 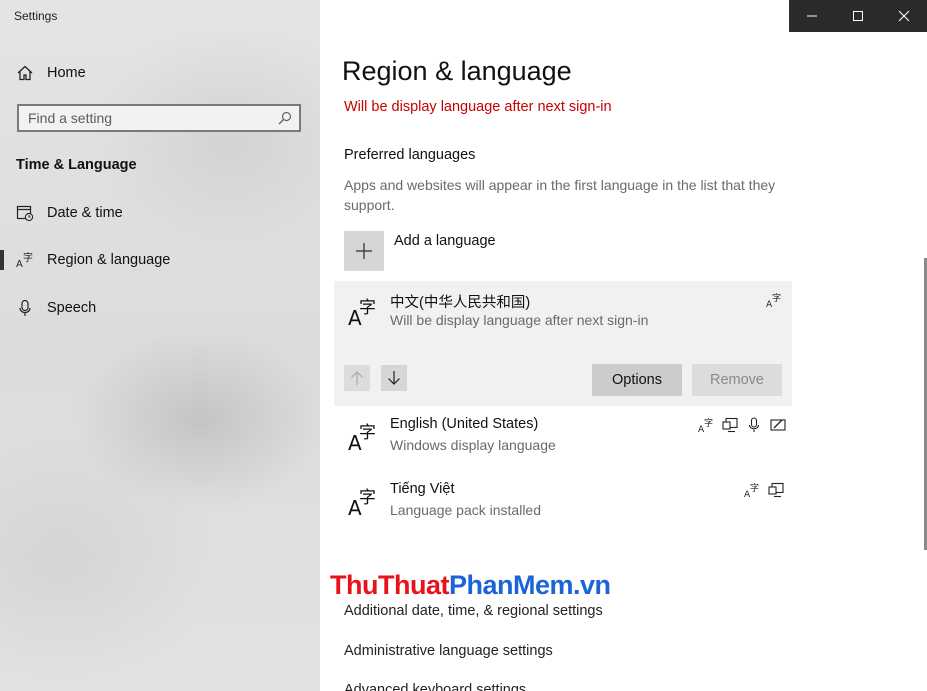 What do you see at coordinates (470, 585) in the screenshot?
I see `watermark-logo: ThuThuatPhanMem.vn` at bounding box center [470, 585].